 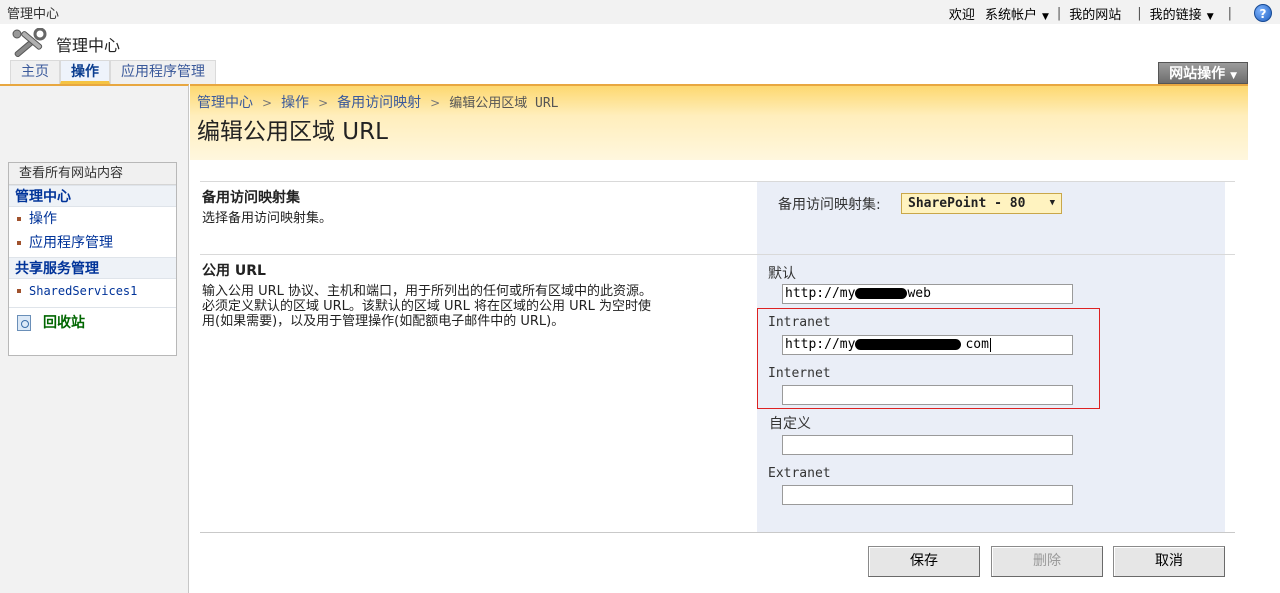 What do you see at coordinates (719, 122) in the screenshot?
I see `page-header: 管理中心 > 操作 > 备用访问映射 > 编辑公用区域 URL 编辑公用区域 URL` at bounding box center [719, 122].